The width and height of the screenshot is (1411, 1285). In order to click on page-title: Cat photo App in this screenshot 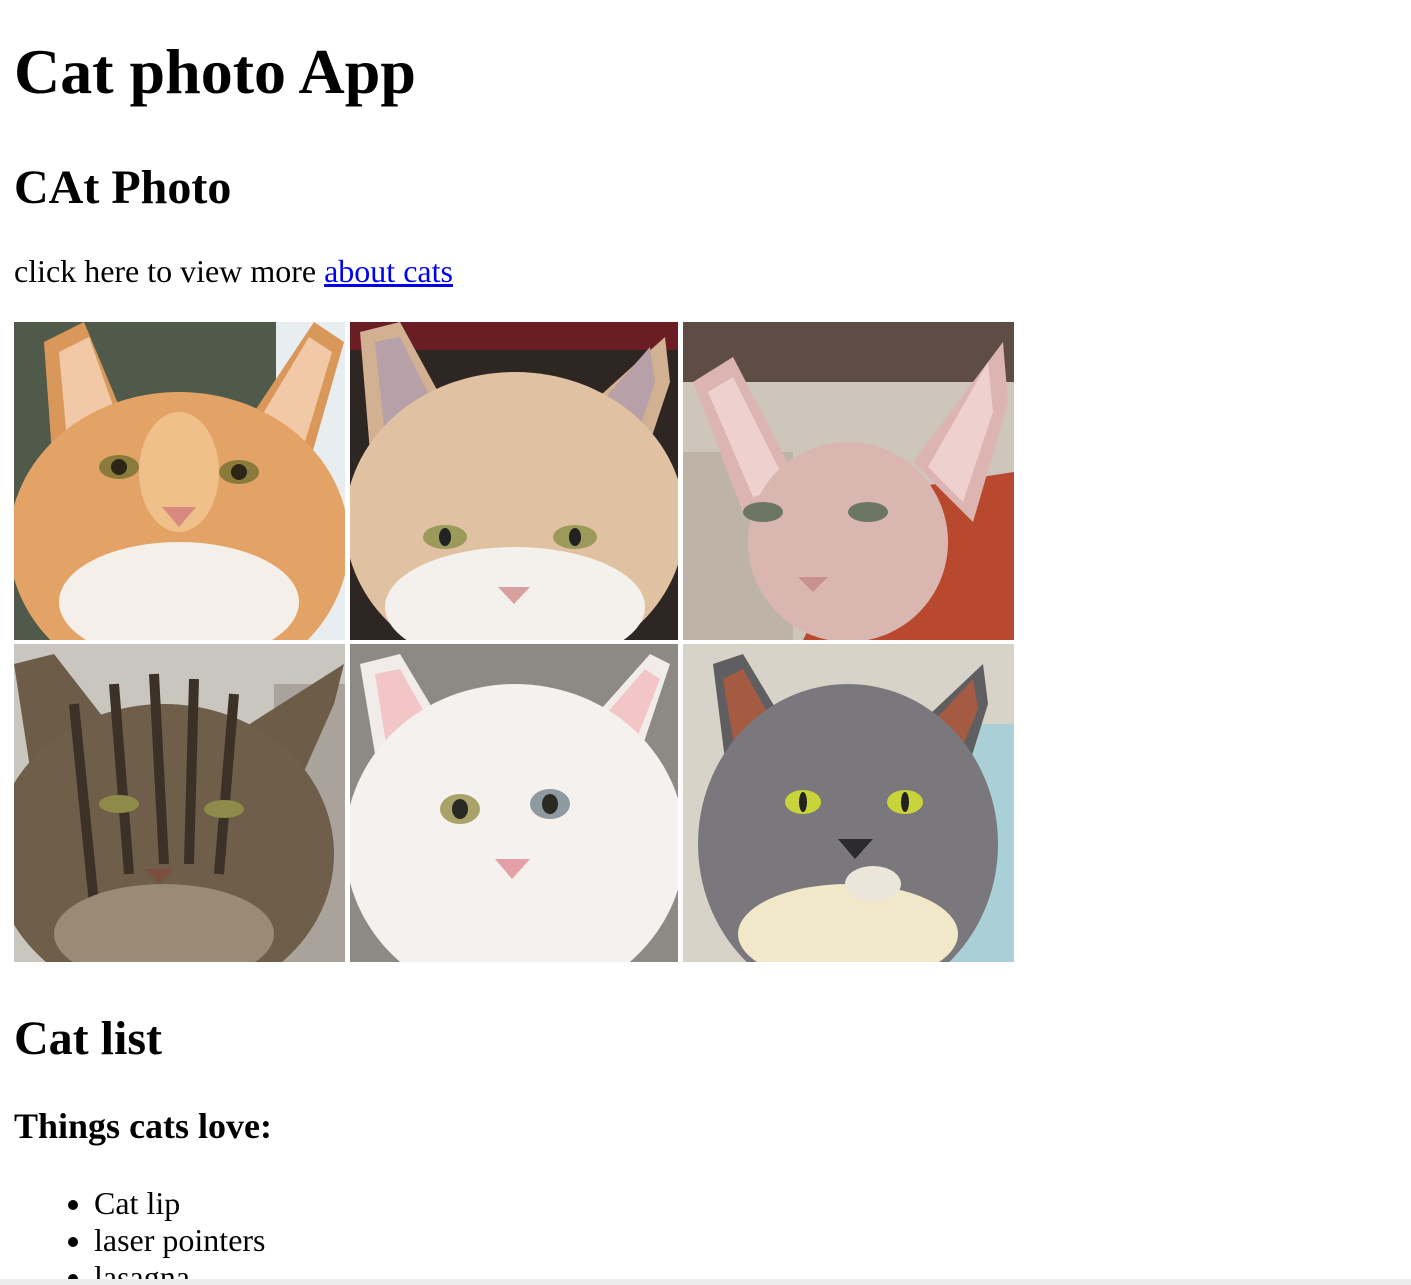, I will do `click(215, 71)`.